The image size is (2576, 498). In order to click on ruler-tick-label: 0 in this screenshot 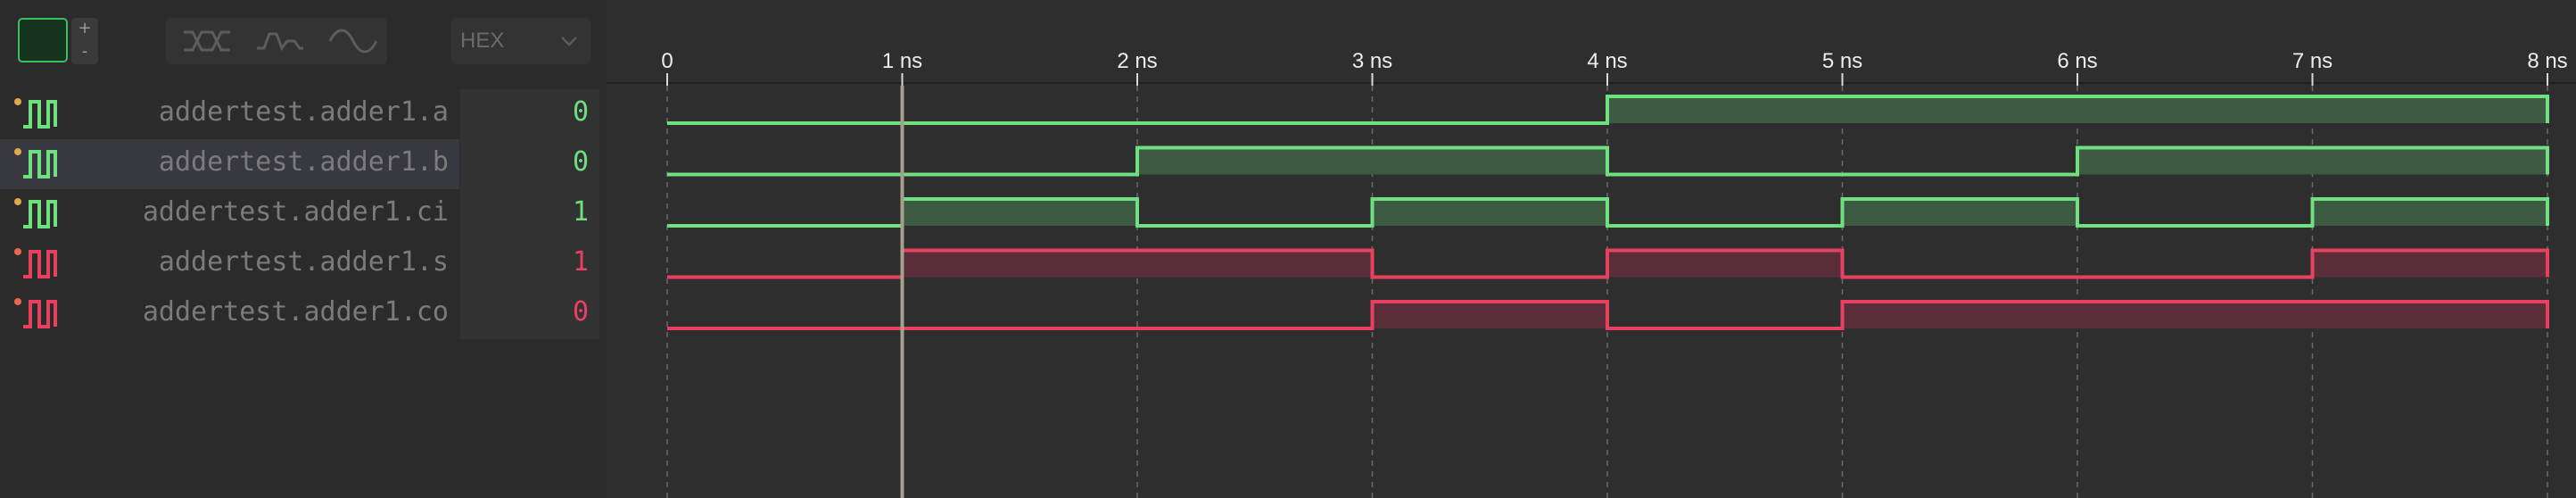, I will do `click(667, 61)`.